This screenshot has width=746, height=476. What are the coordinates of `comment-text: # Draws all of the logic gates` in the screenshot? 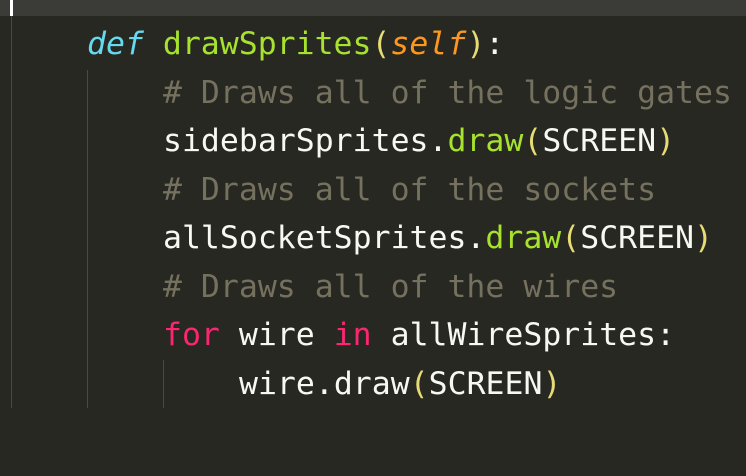 It's located at (447, 93).